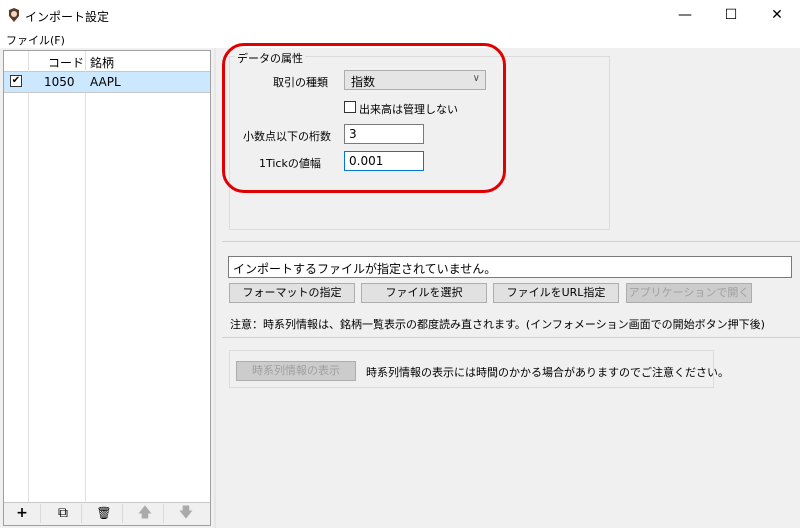  I want to click on file-url-button: ファイルをURL指定, so click(556, 293).